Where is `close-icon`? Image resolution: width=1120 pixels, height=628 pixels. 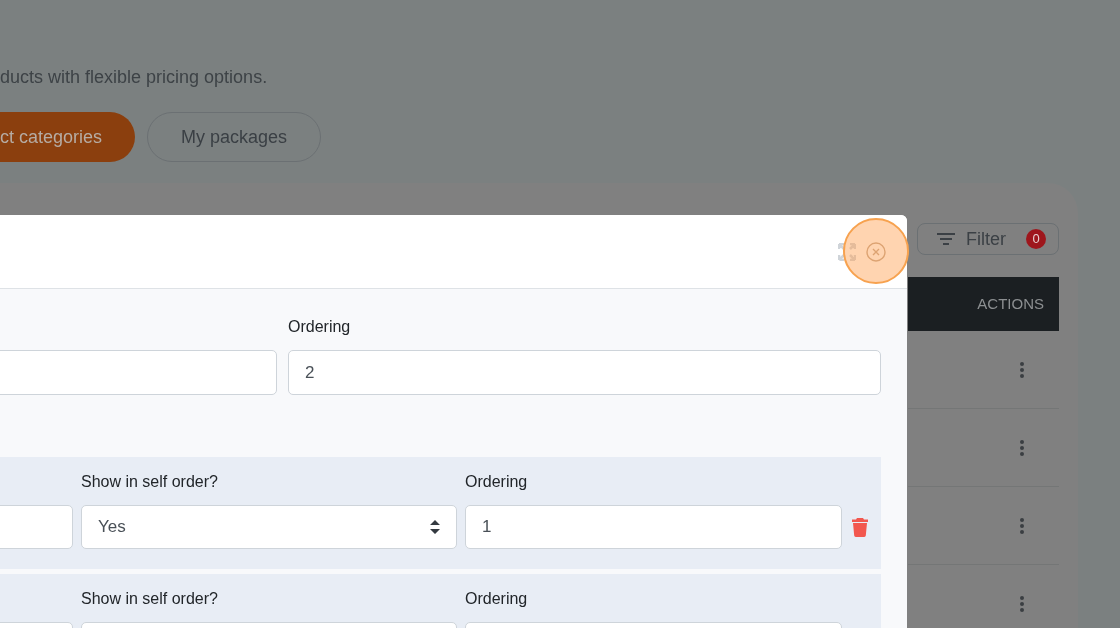
close-icon is located at coordinates (876, 251).